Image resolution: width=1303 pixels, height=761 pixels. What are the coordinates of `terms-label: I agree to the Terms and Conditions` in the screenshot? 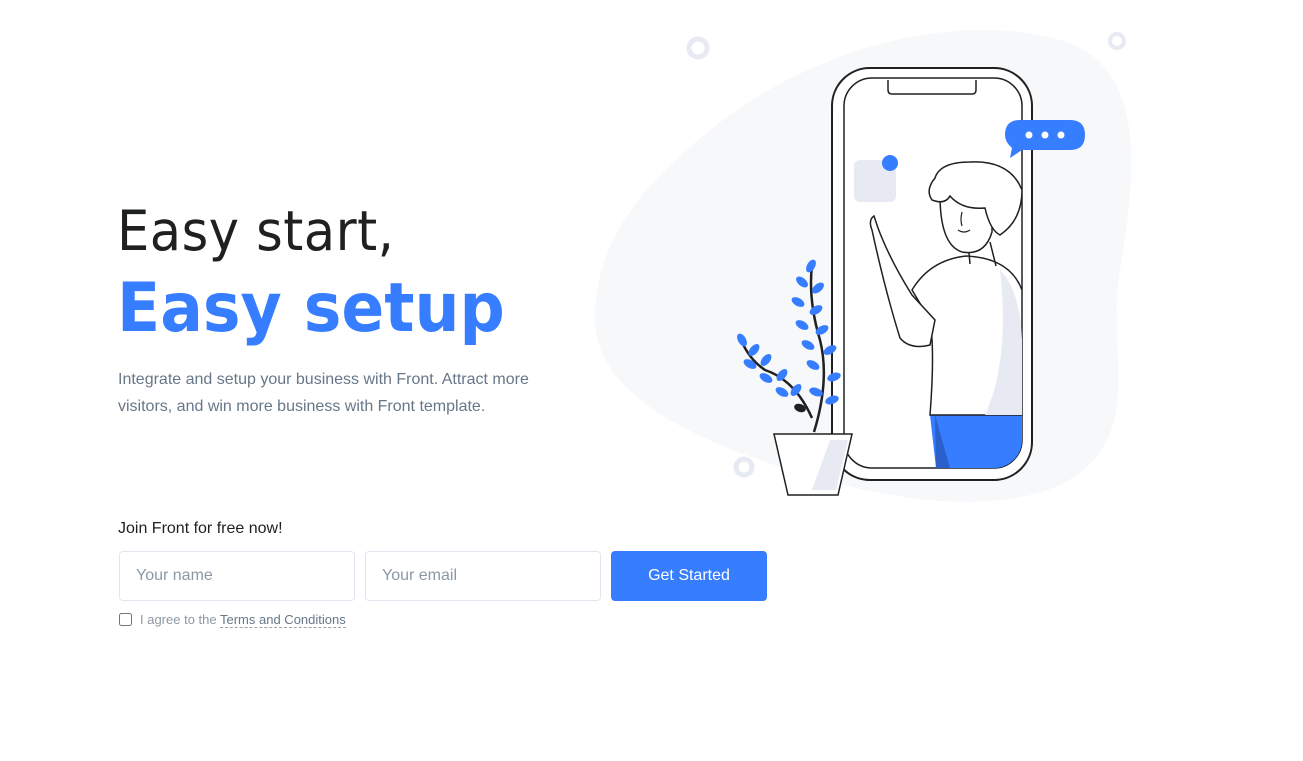 It's located at (243, 620).